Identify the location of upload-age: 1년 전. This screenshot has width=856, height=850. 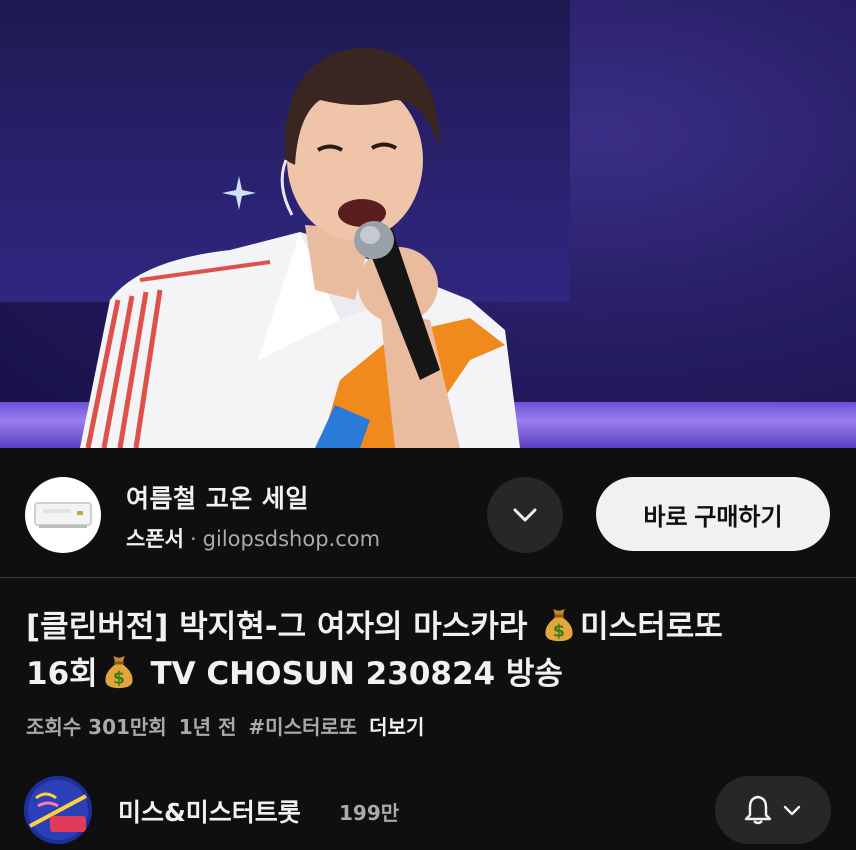
(207, 727).